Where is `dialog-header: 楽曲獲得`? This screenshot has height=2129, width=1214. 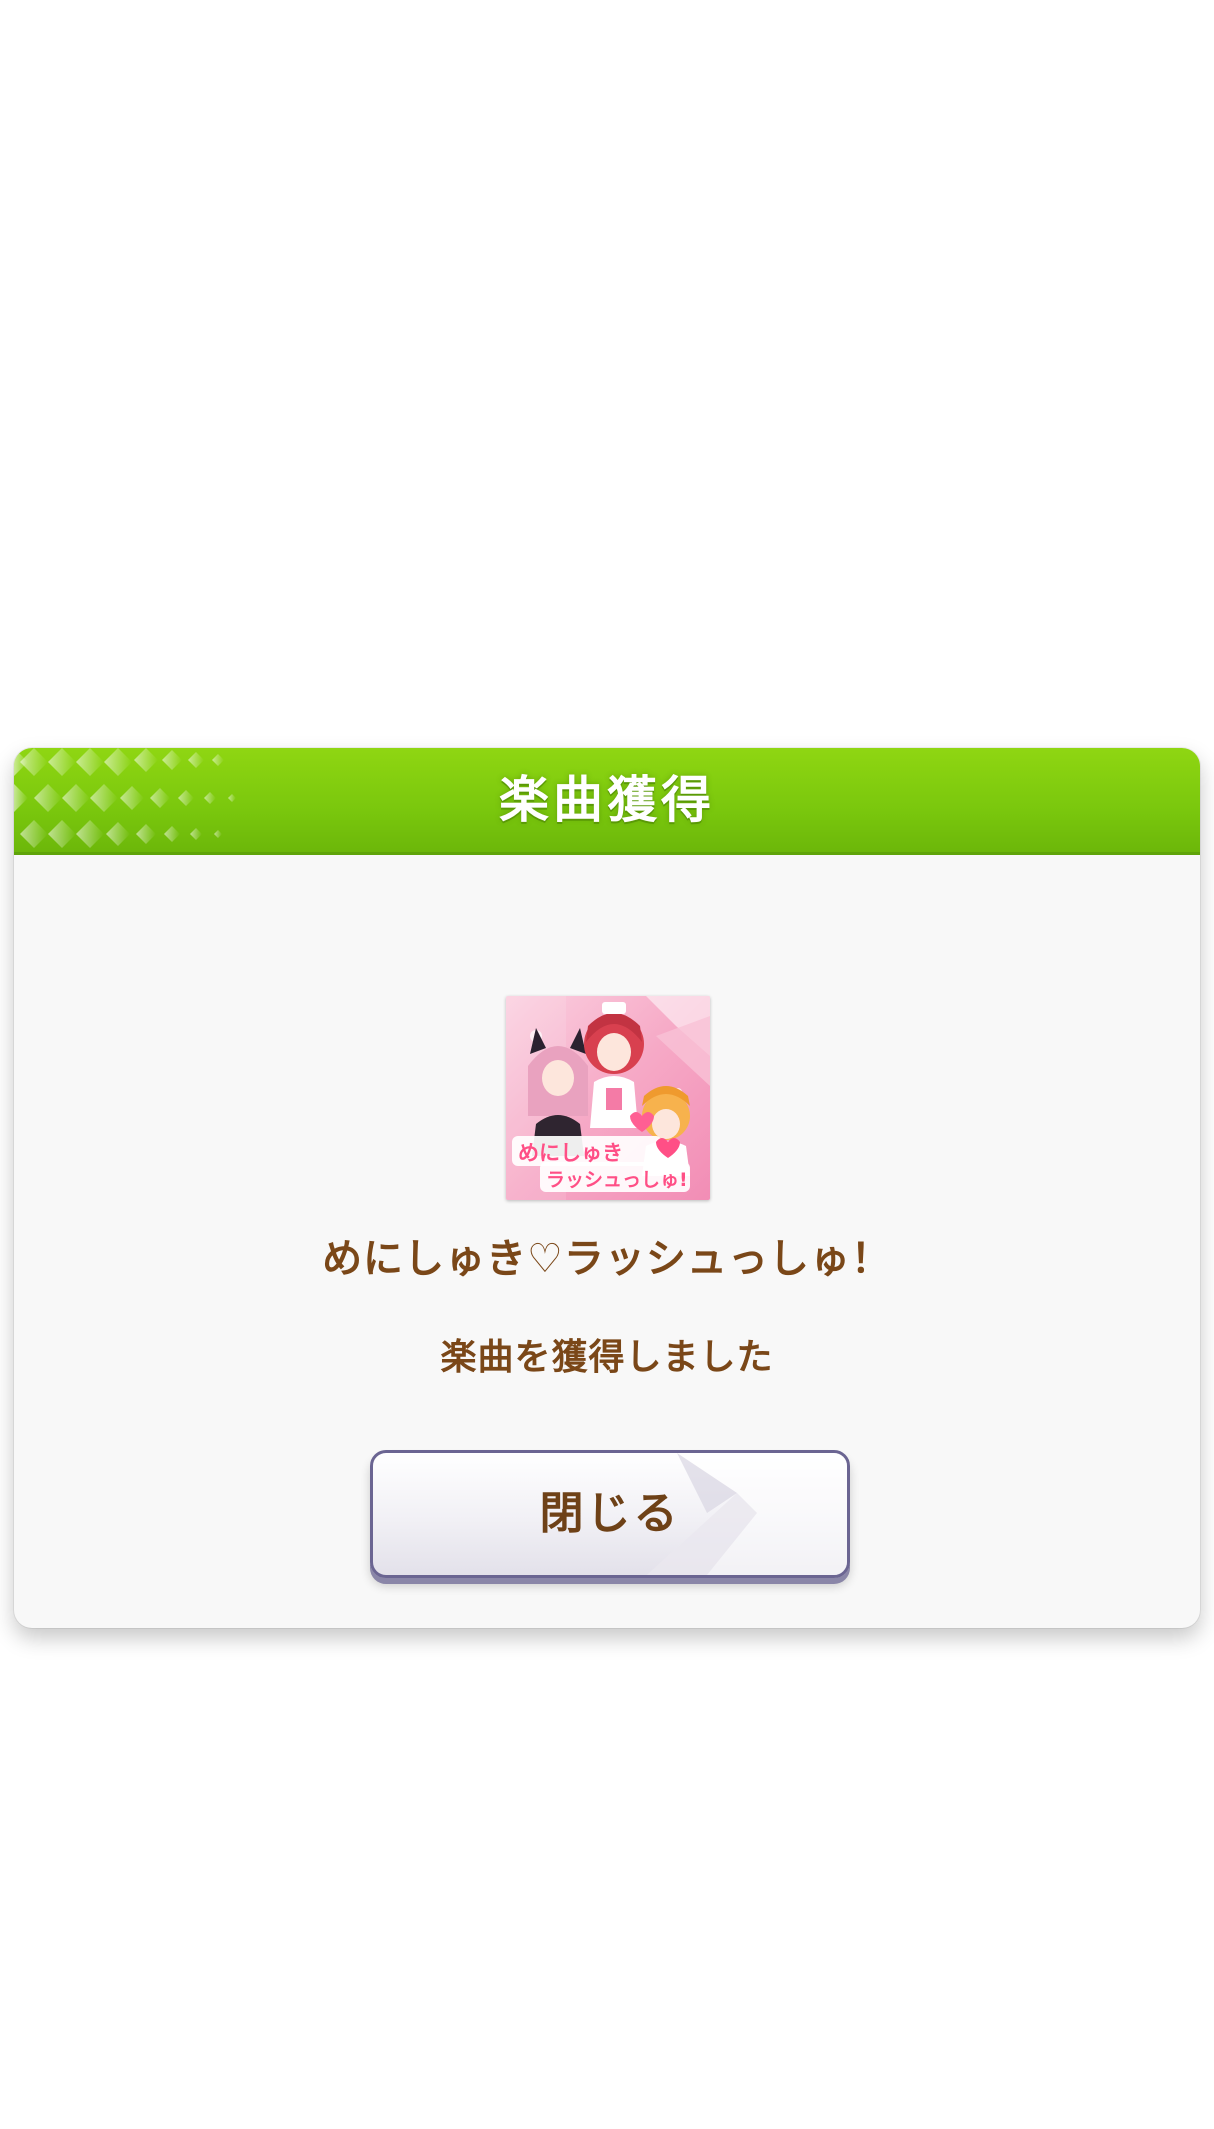 dialog-header: 楽曲獲得 is located at coordinates (607, 801).